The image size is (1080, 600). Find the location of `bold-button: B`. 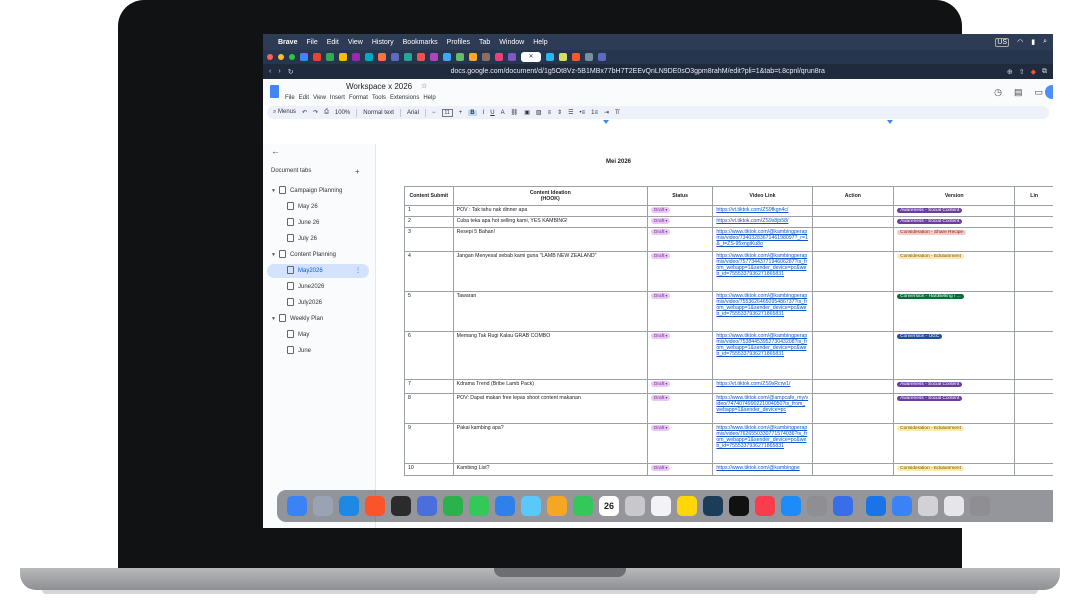

bold-button: B is located at coordinates (472, 112).